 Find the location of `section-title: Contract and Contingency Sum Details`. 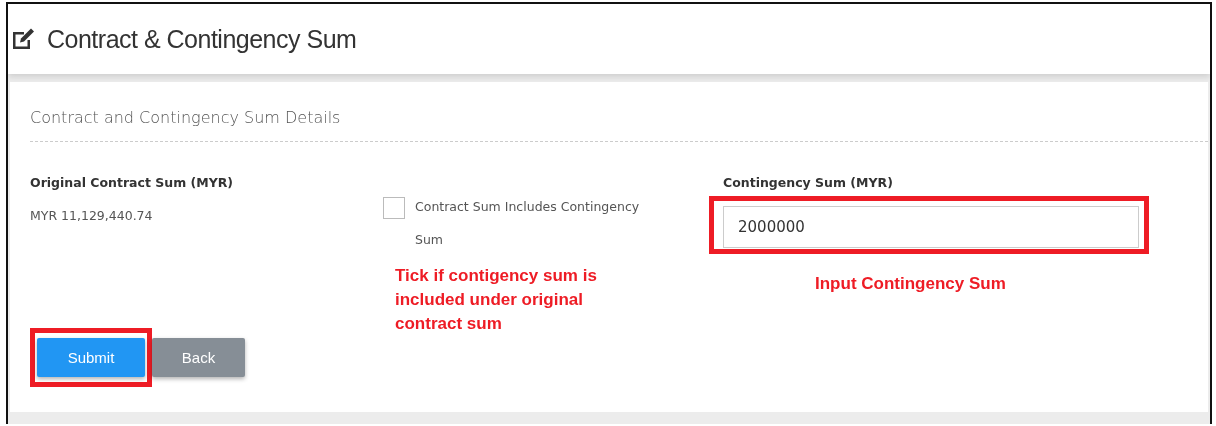

section-title: Contract and Contingency Sum Details is located at coordinates (619, 112).